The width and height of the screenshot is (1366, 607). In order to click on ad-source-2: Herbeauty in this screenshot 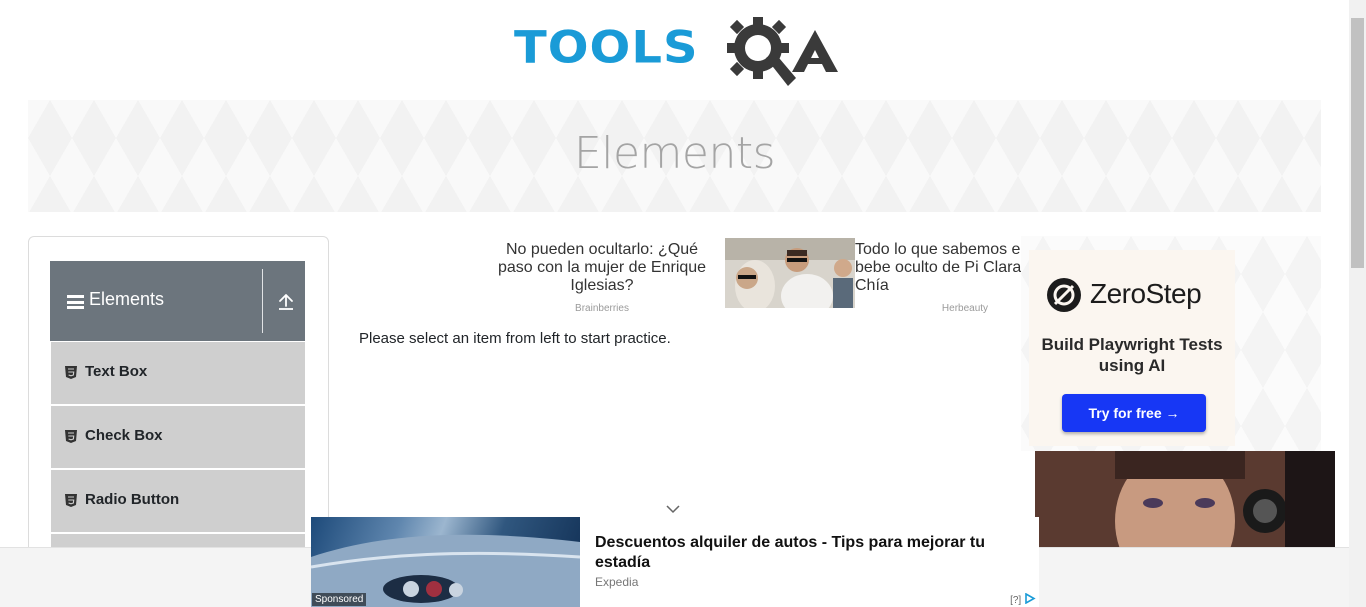, I will do `click(965, 308)`.